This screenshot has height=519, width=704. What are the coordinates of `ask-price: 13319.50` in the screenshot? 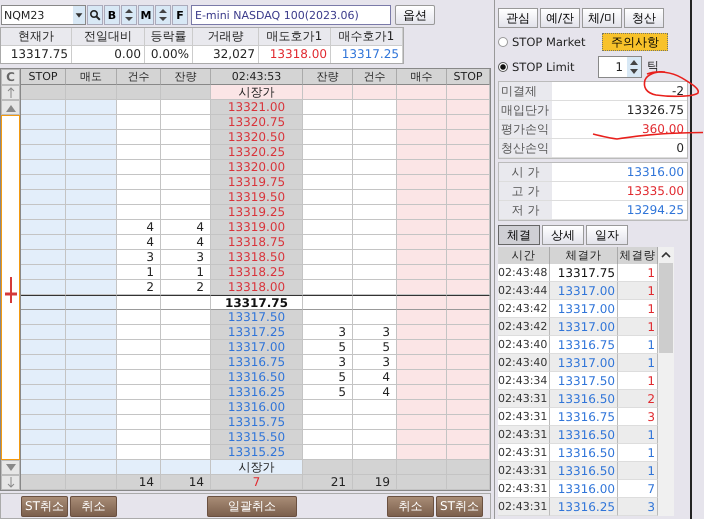 It's located at (257, 197).